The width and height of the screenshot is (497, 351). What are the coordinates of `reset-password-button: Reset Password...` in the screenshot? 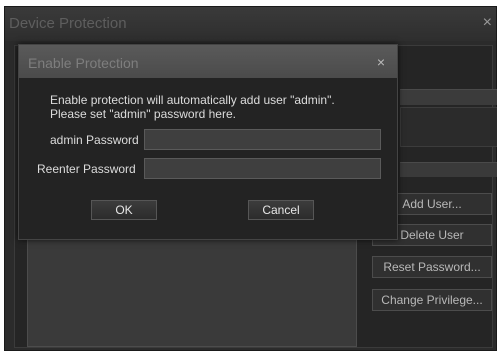 It's located at (432, 267).